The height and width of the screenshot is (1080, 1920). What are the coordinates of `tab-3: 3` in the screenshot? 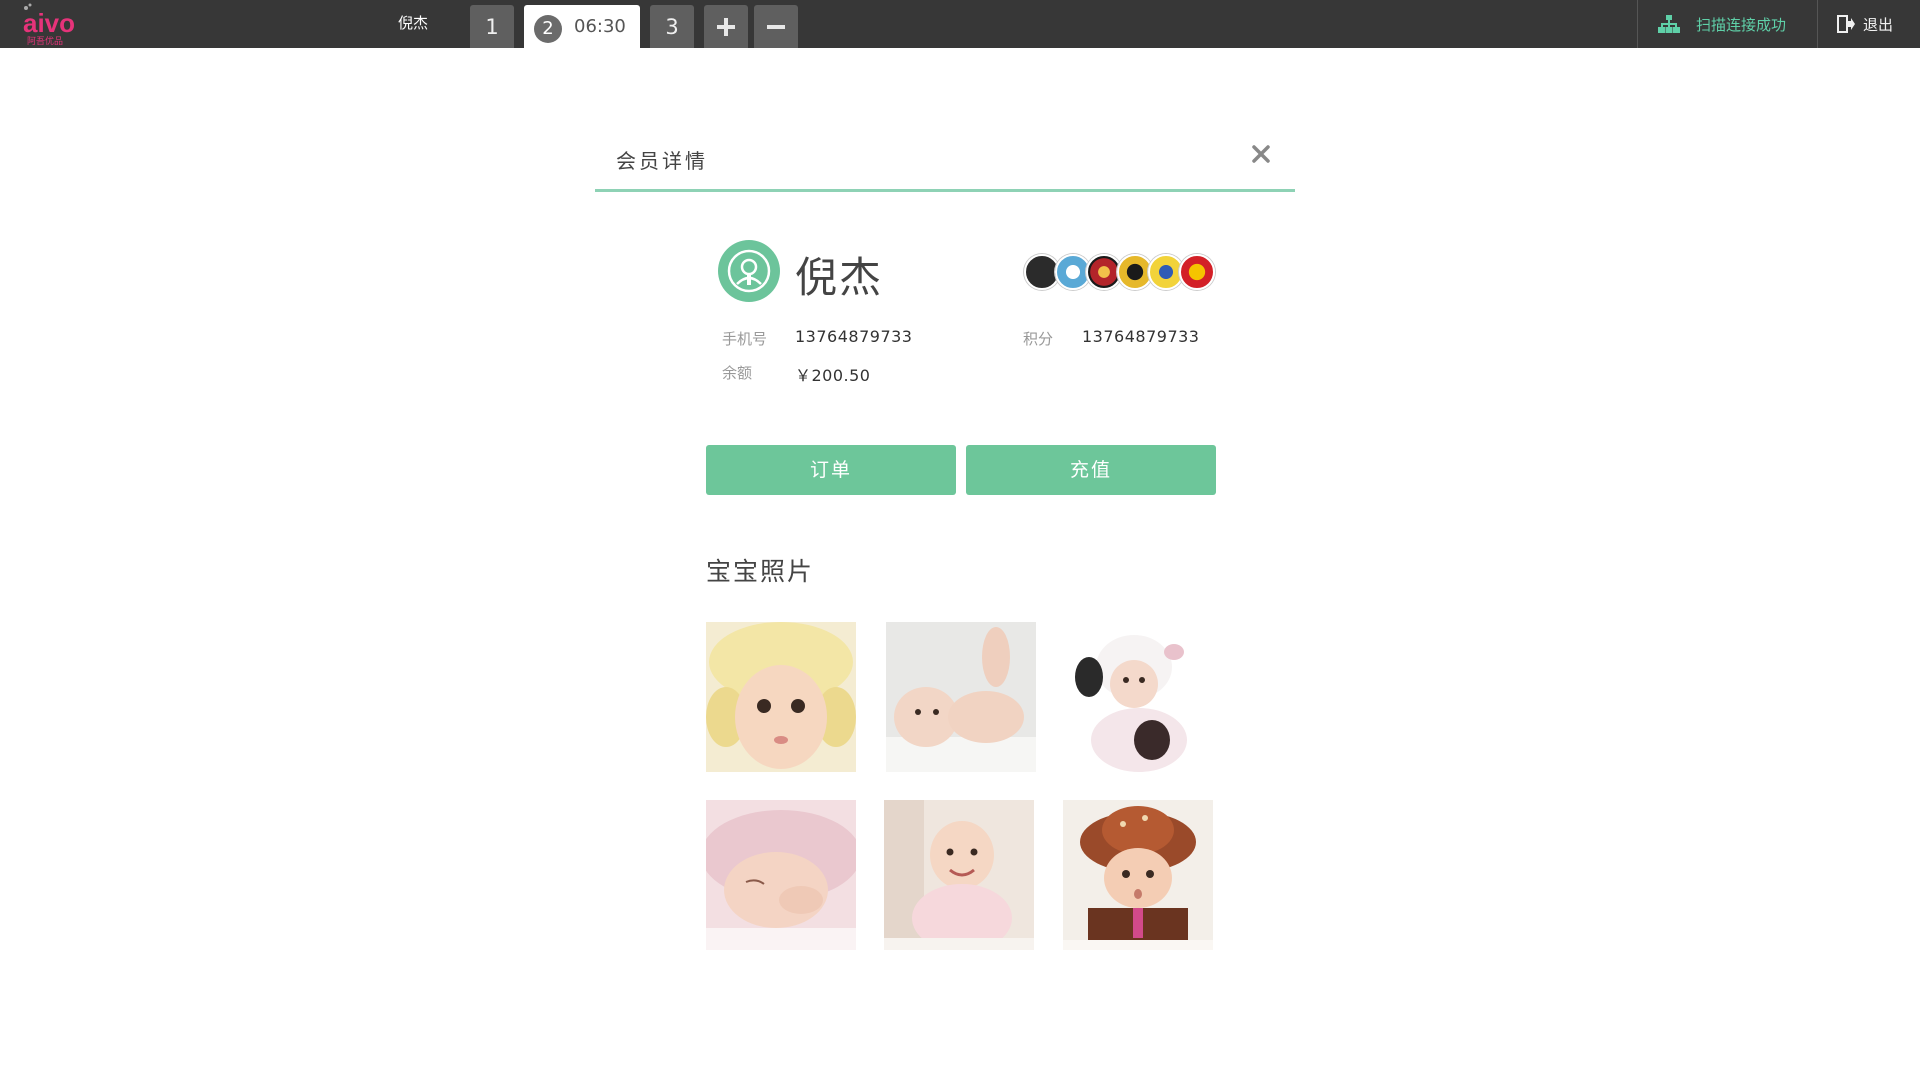 It's located at (672, 26).